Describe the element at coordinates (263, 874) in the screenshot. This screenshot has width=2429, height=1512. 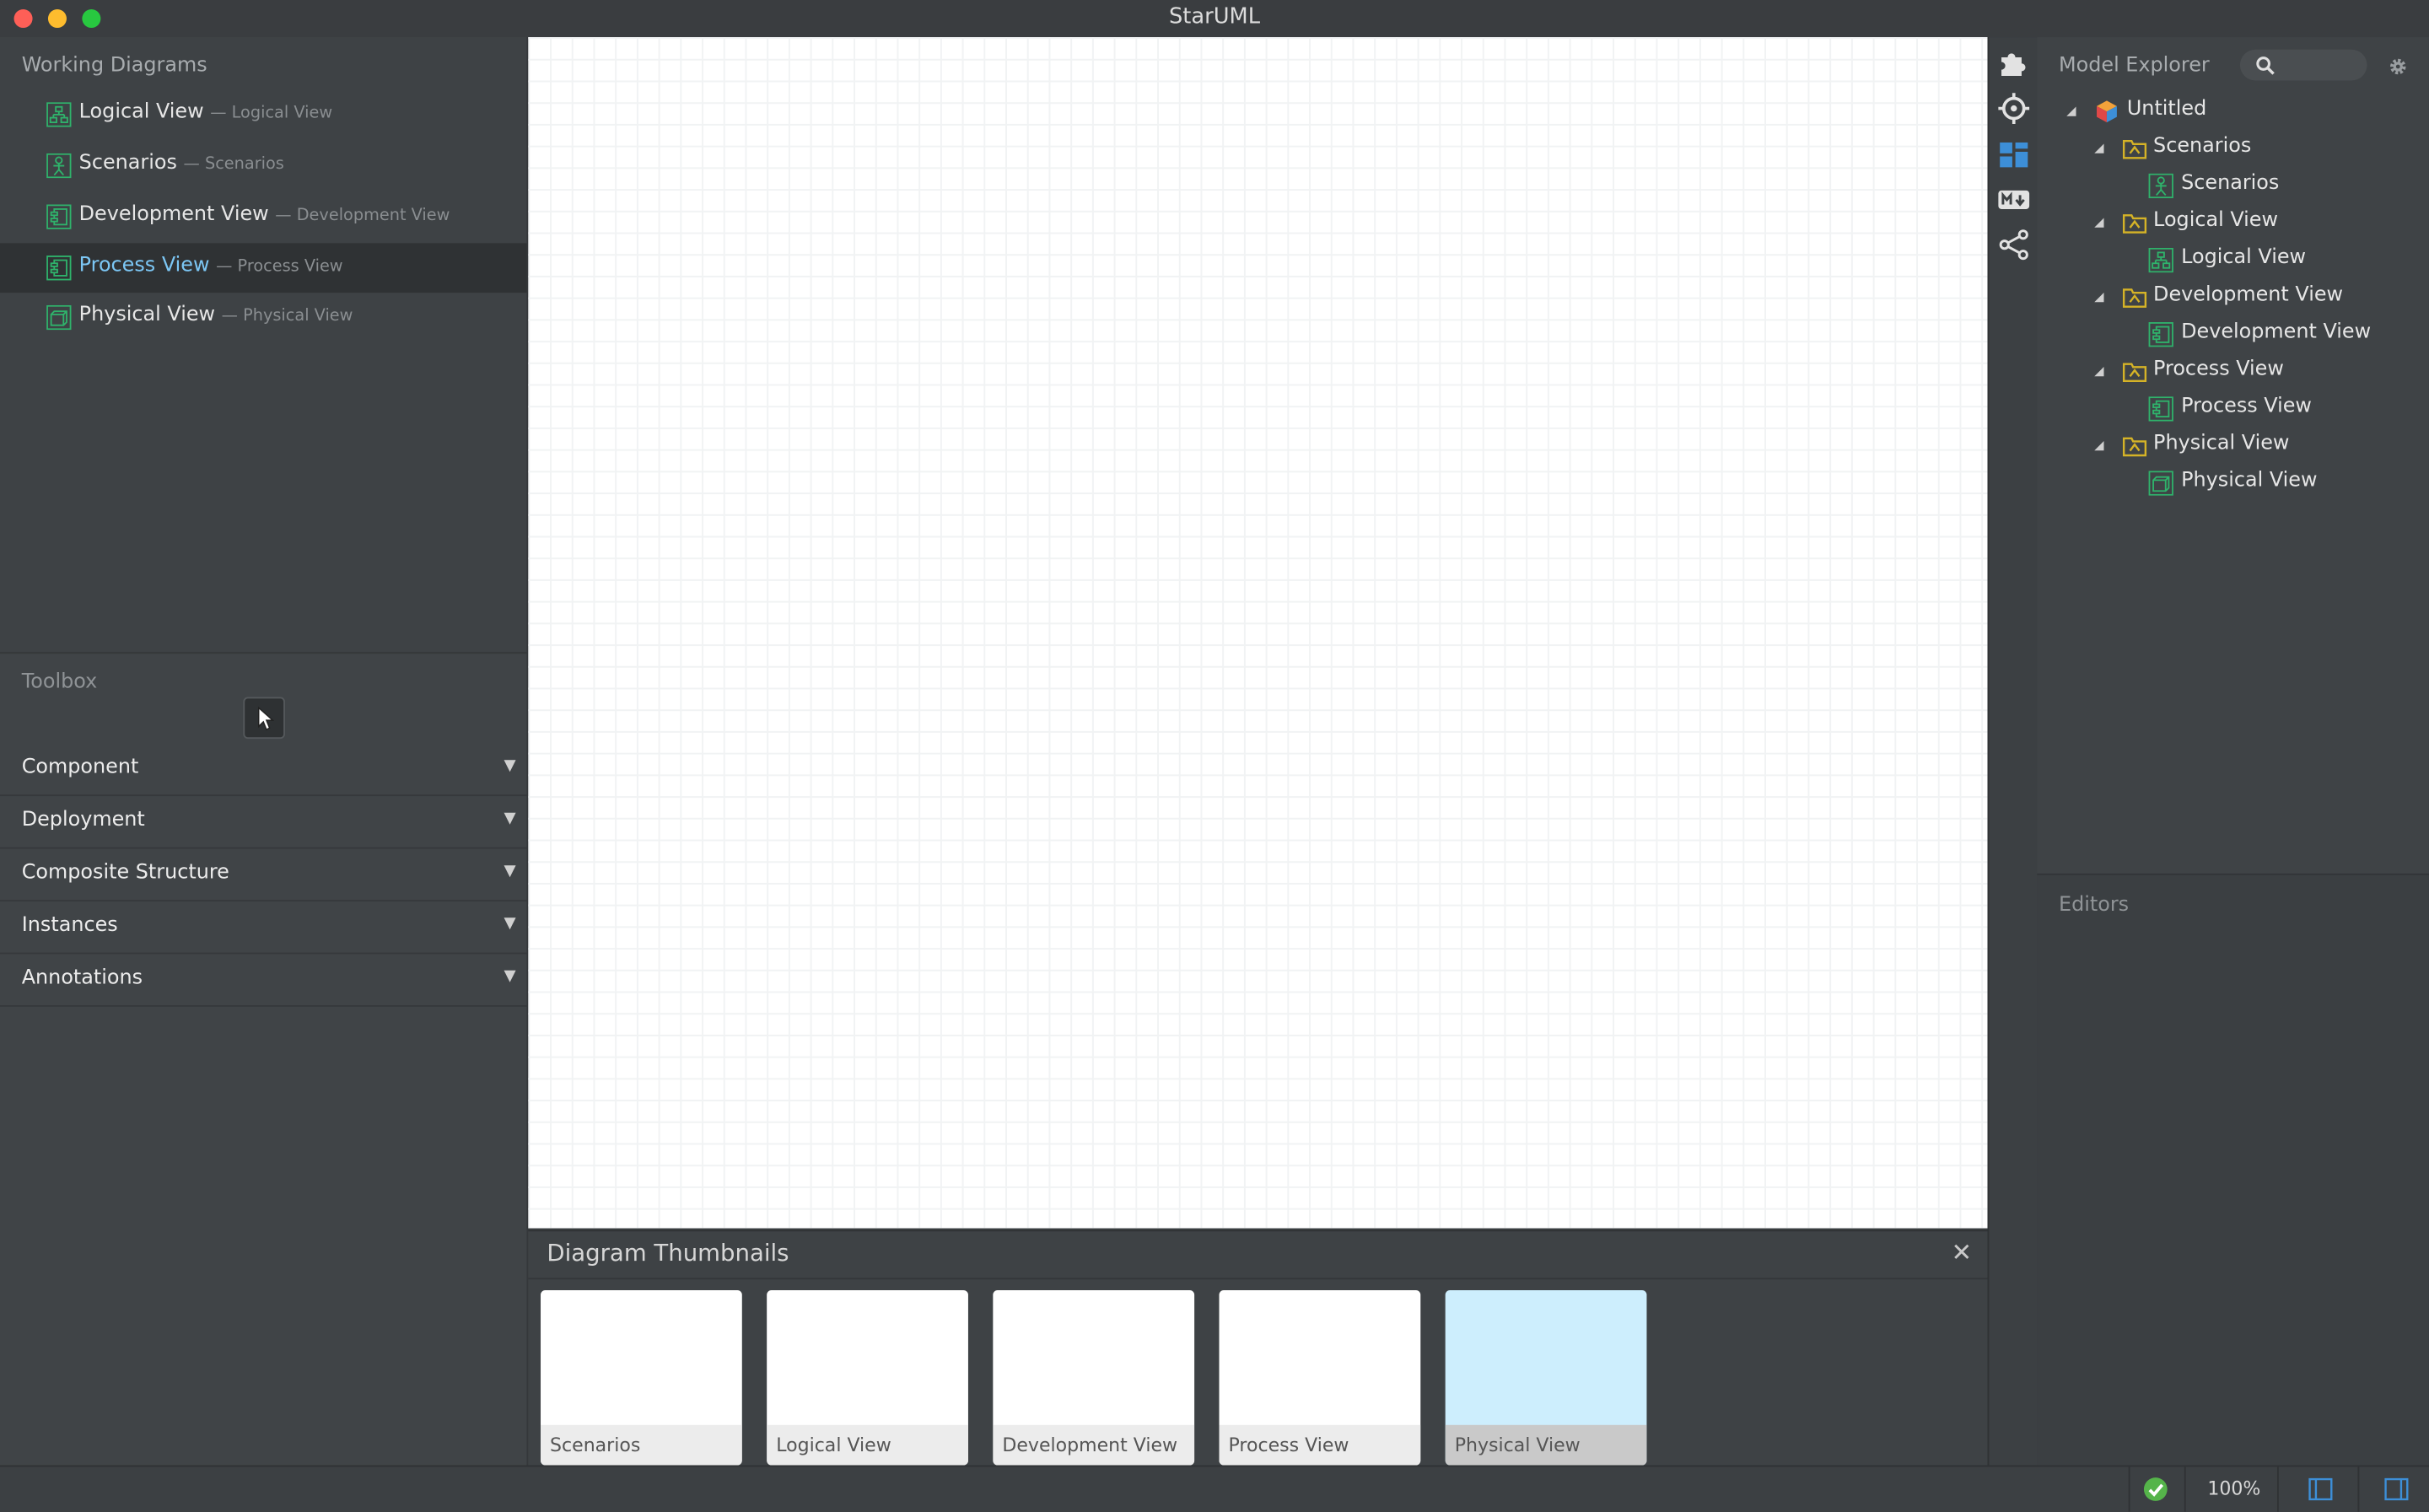
I see `toolbox-group-composite-structure: Composite Structure ▼` at that location.